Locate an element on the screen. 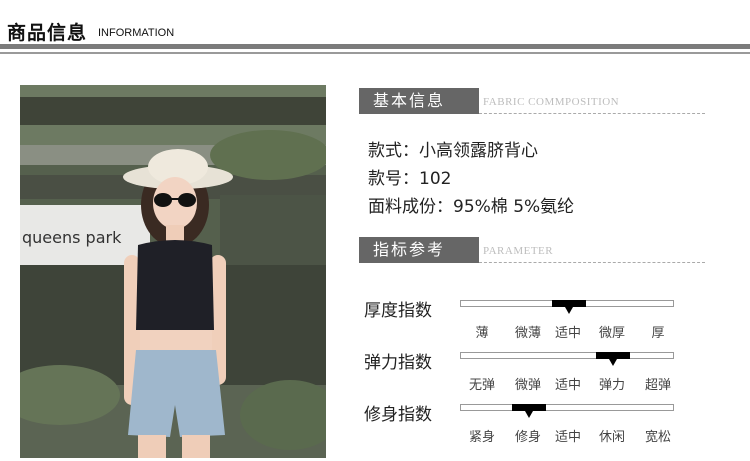 The height and width of the screenshot is (461, 750). scale-option: 微厚 is located at coordinates (612, 333).